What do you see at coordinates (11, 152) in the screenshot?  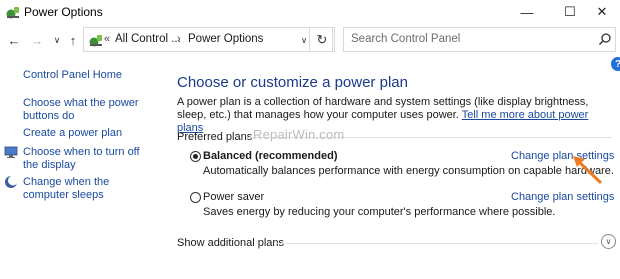 I see `display-shield-icon` at bounding box center [11, 152].